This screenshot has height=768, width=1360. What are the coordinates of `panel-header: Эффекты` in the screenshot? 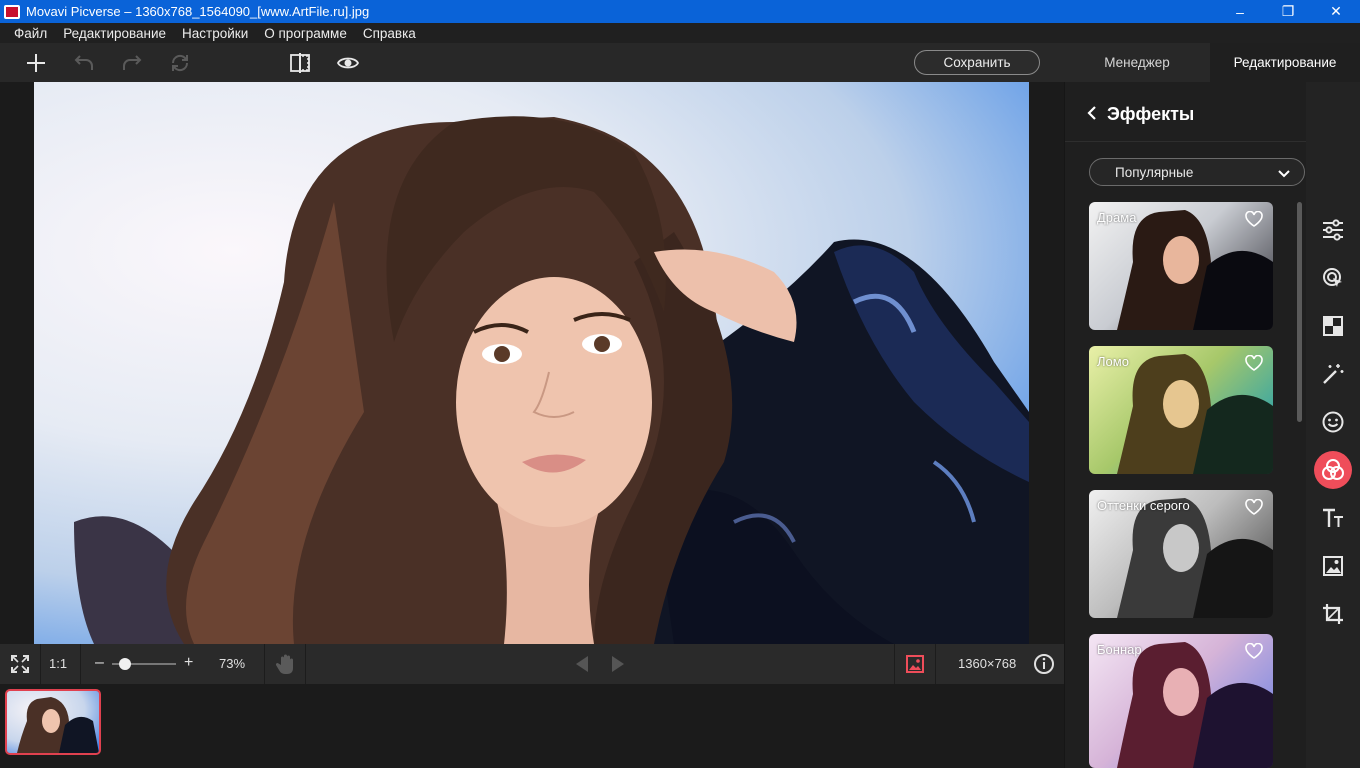 It's located at (1186, 112).